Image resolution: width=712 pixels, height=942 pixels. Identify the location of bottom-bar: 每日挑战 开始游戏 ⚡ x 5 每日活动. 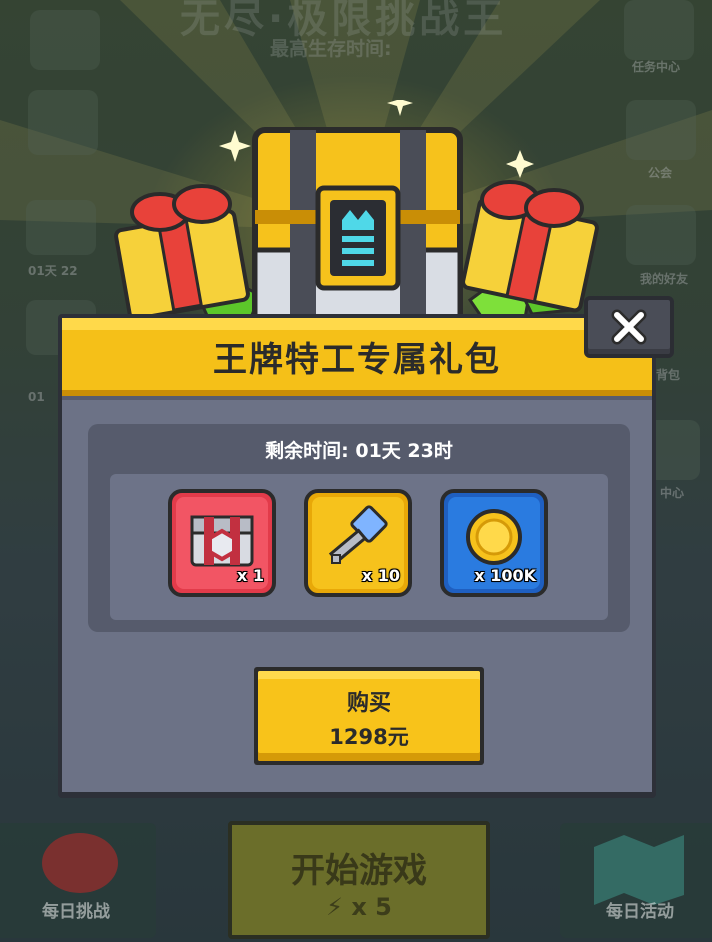
(356, 878).